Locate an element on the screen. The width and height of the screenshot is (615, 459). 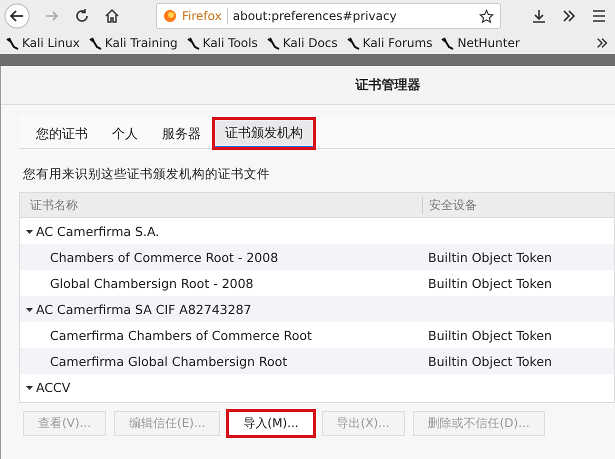
tree-row: AC Camerfirma SA CIF A82743287 is located at coordinates (317, 309).